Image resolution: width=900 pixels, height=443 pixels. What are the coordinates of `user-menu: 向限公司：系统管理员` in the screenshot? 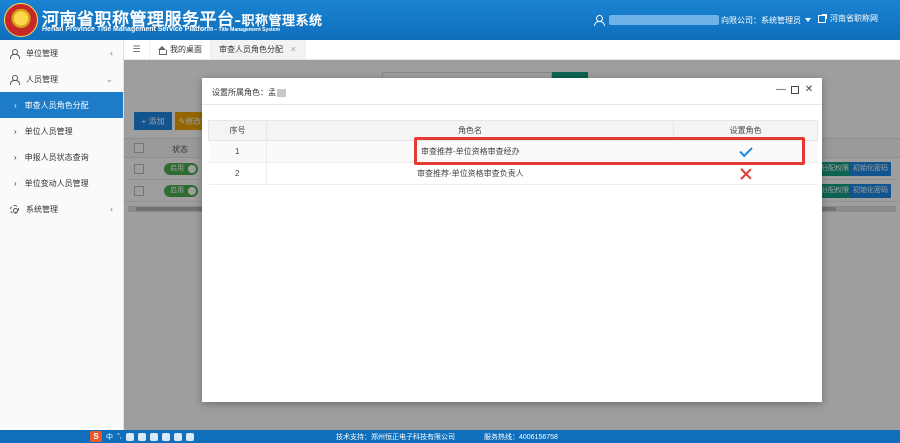 It's located at (702, 20).